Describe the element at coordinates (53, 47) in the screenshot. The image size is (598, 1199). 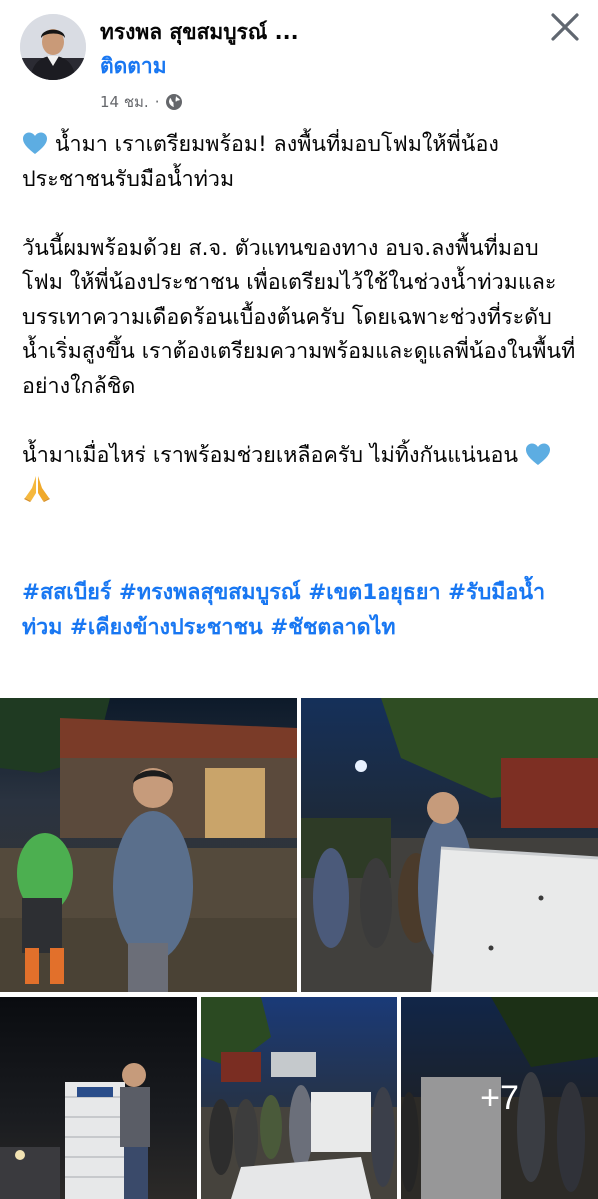
I see `author-avatar` at that location.